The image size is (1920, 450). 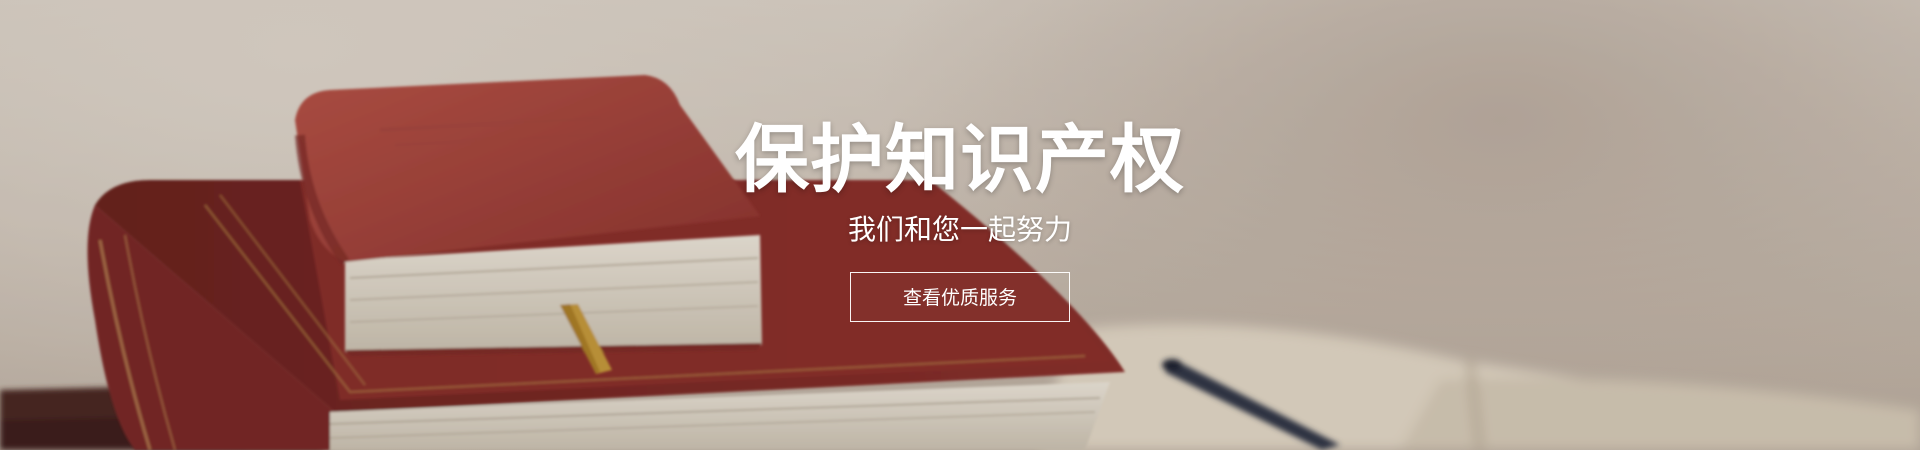 I want to click on hero-title: 保护知识产权, so click(x=960, y=160).